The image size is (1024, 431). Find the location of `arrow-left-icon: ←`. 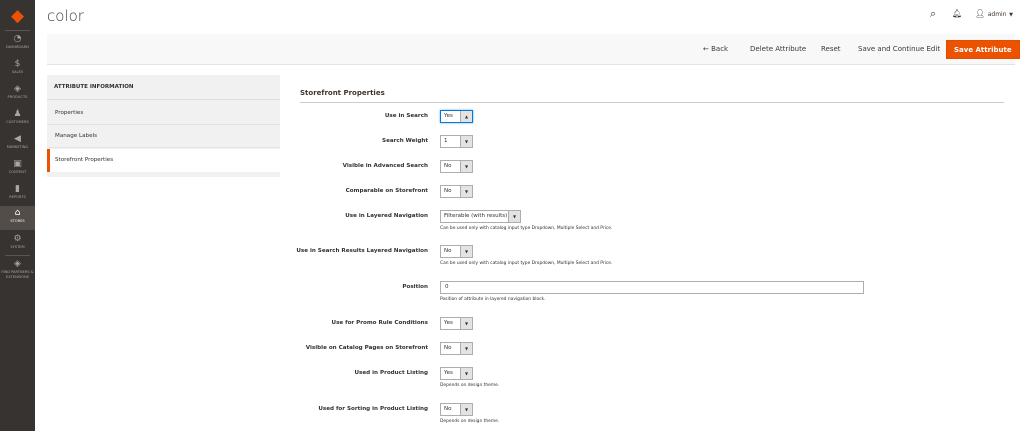

arrow-left-icon: ← is located at coordinates (706, 49).